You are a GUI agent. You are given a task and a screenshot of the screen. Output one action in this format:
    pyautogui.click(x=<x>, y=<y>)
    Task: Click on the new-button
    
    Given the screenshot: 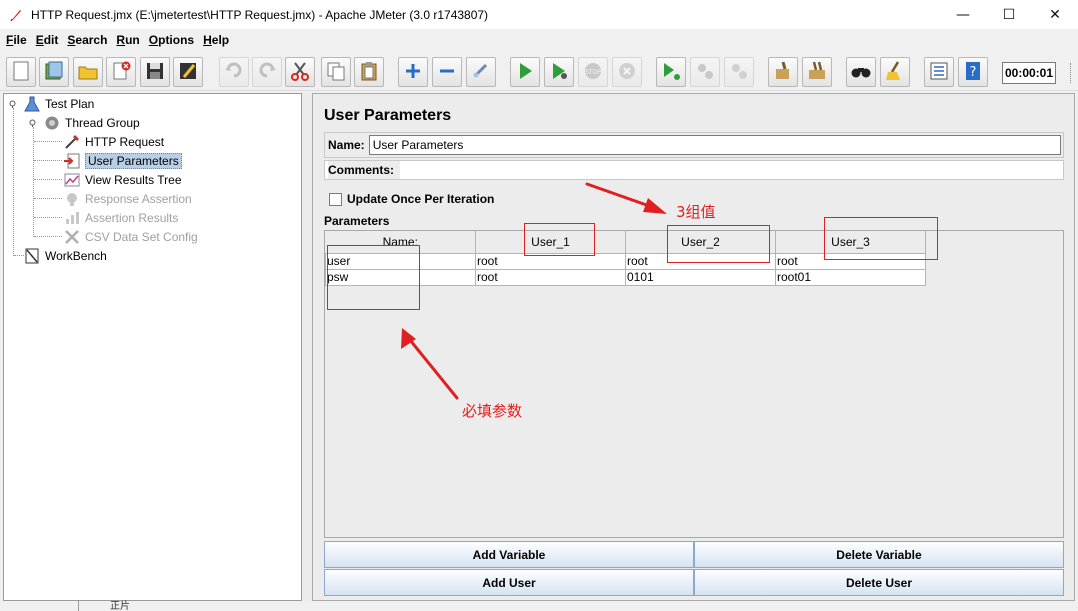 What is the action you would take?
    pyautogui.click(x=21, y=72)
    